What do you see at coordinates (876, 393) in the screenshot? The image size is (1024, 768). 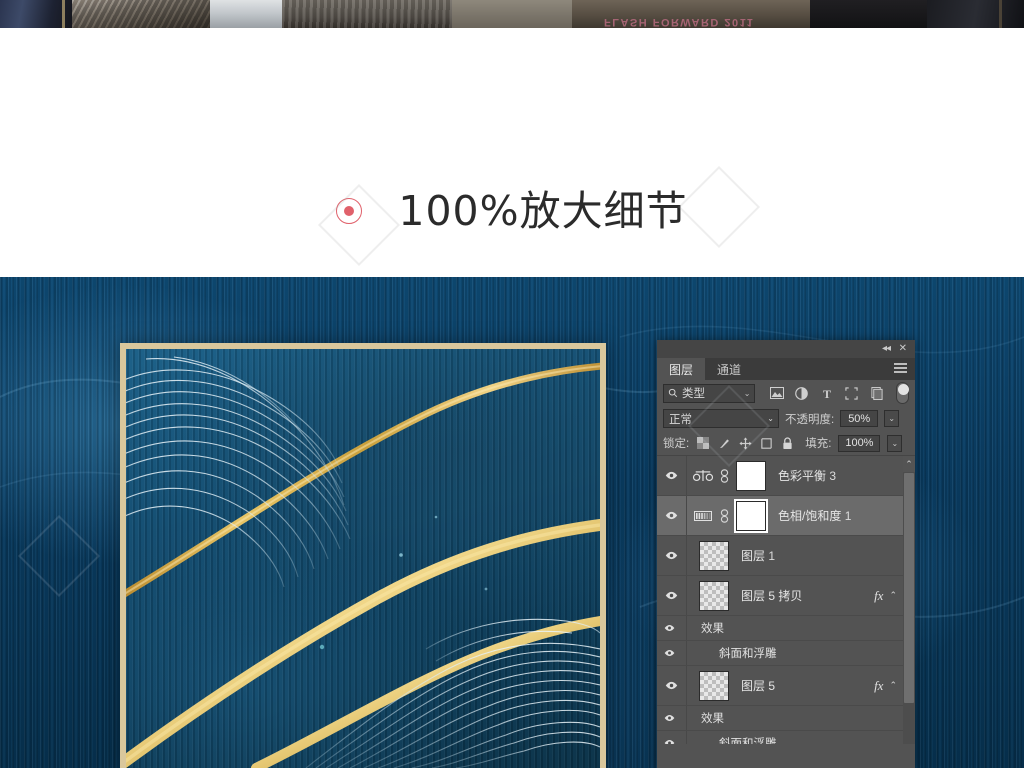 I see `smart-object-filter-icon` at bounding box center [876, 393].